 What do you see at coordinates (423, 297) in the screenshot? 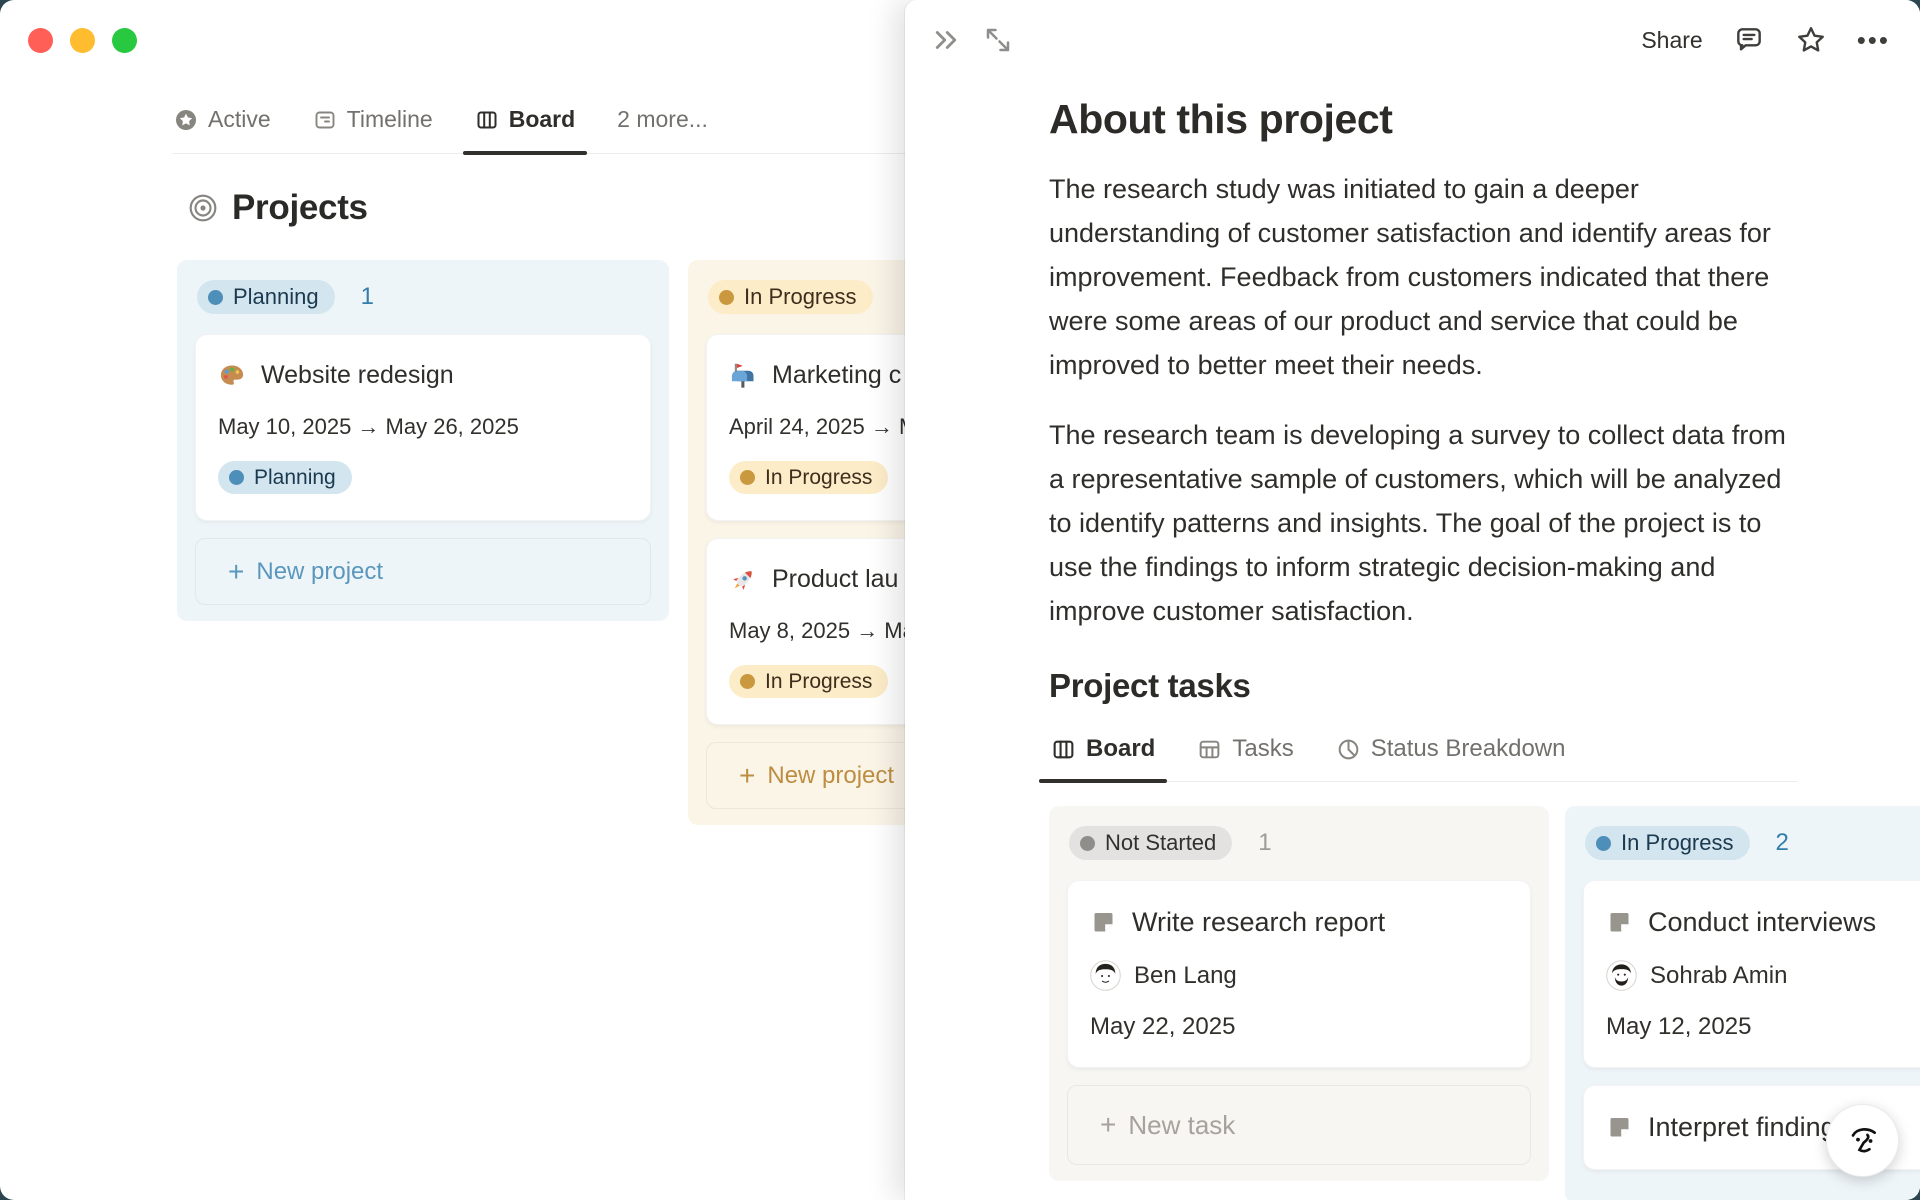
I see `column-header: Planning 1` at bounding box center [423, 297].